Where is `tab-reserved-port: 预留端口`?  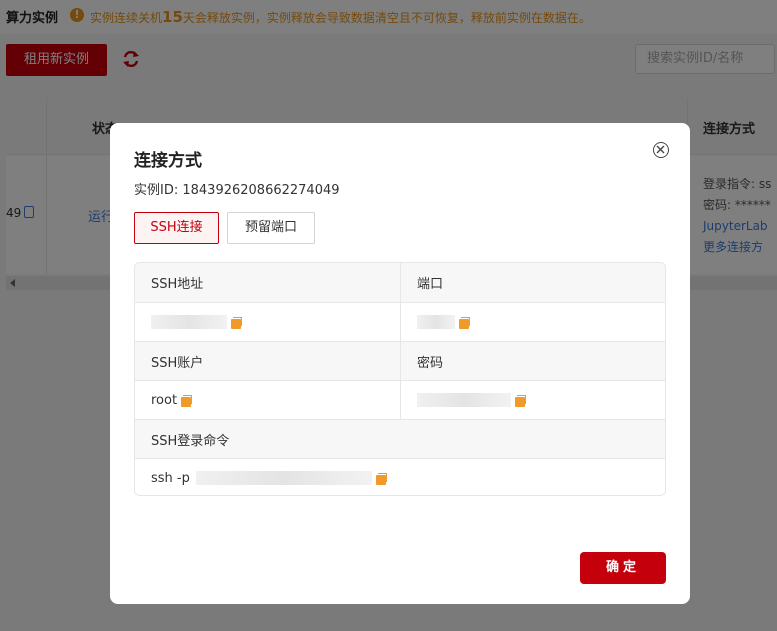
tab-reserved-port: 预留端口 is located at coordinates (271, 228).